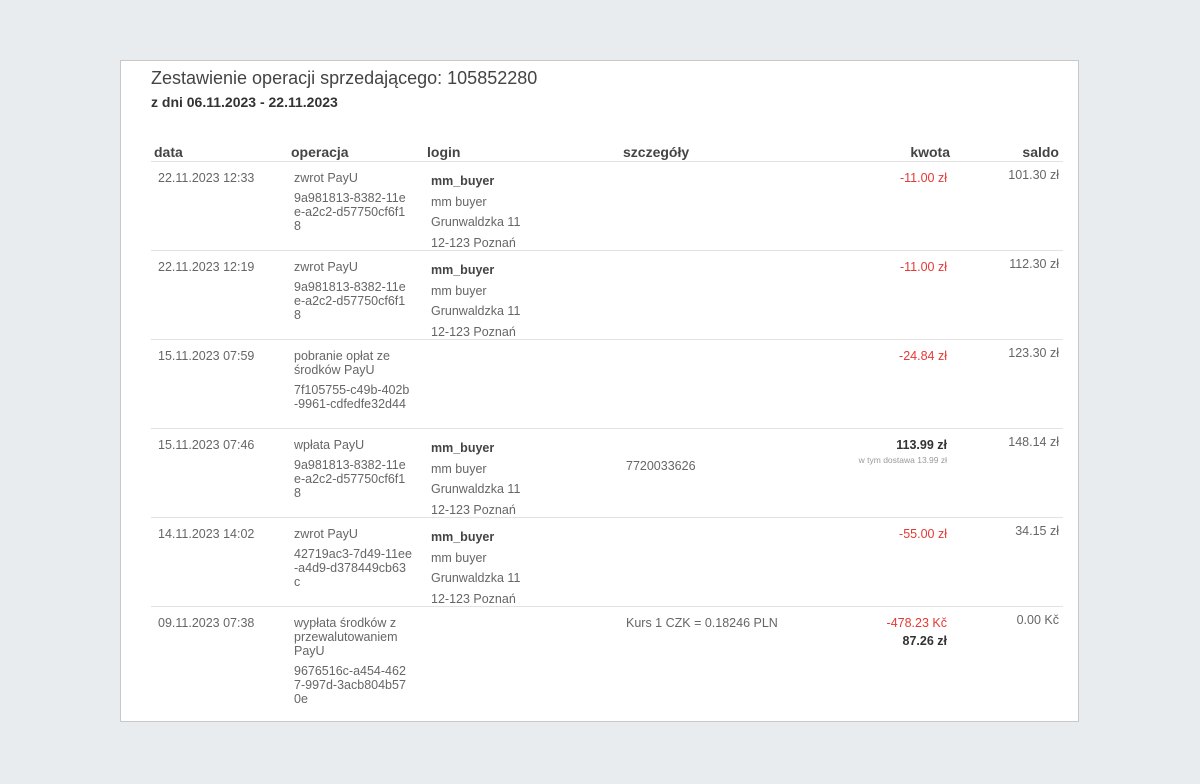 Image resolution: width=1200 pixels, height=784 pixels. What do you see at coordinates (168, 152) in the screenshot?
I see `column-header-date: data` at bounding box center [168, 152].